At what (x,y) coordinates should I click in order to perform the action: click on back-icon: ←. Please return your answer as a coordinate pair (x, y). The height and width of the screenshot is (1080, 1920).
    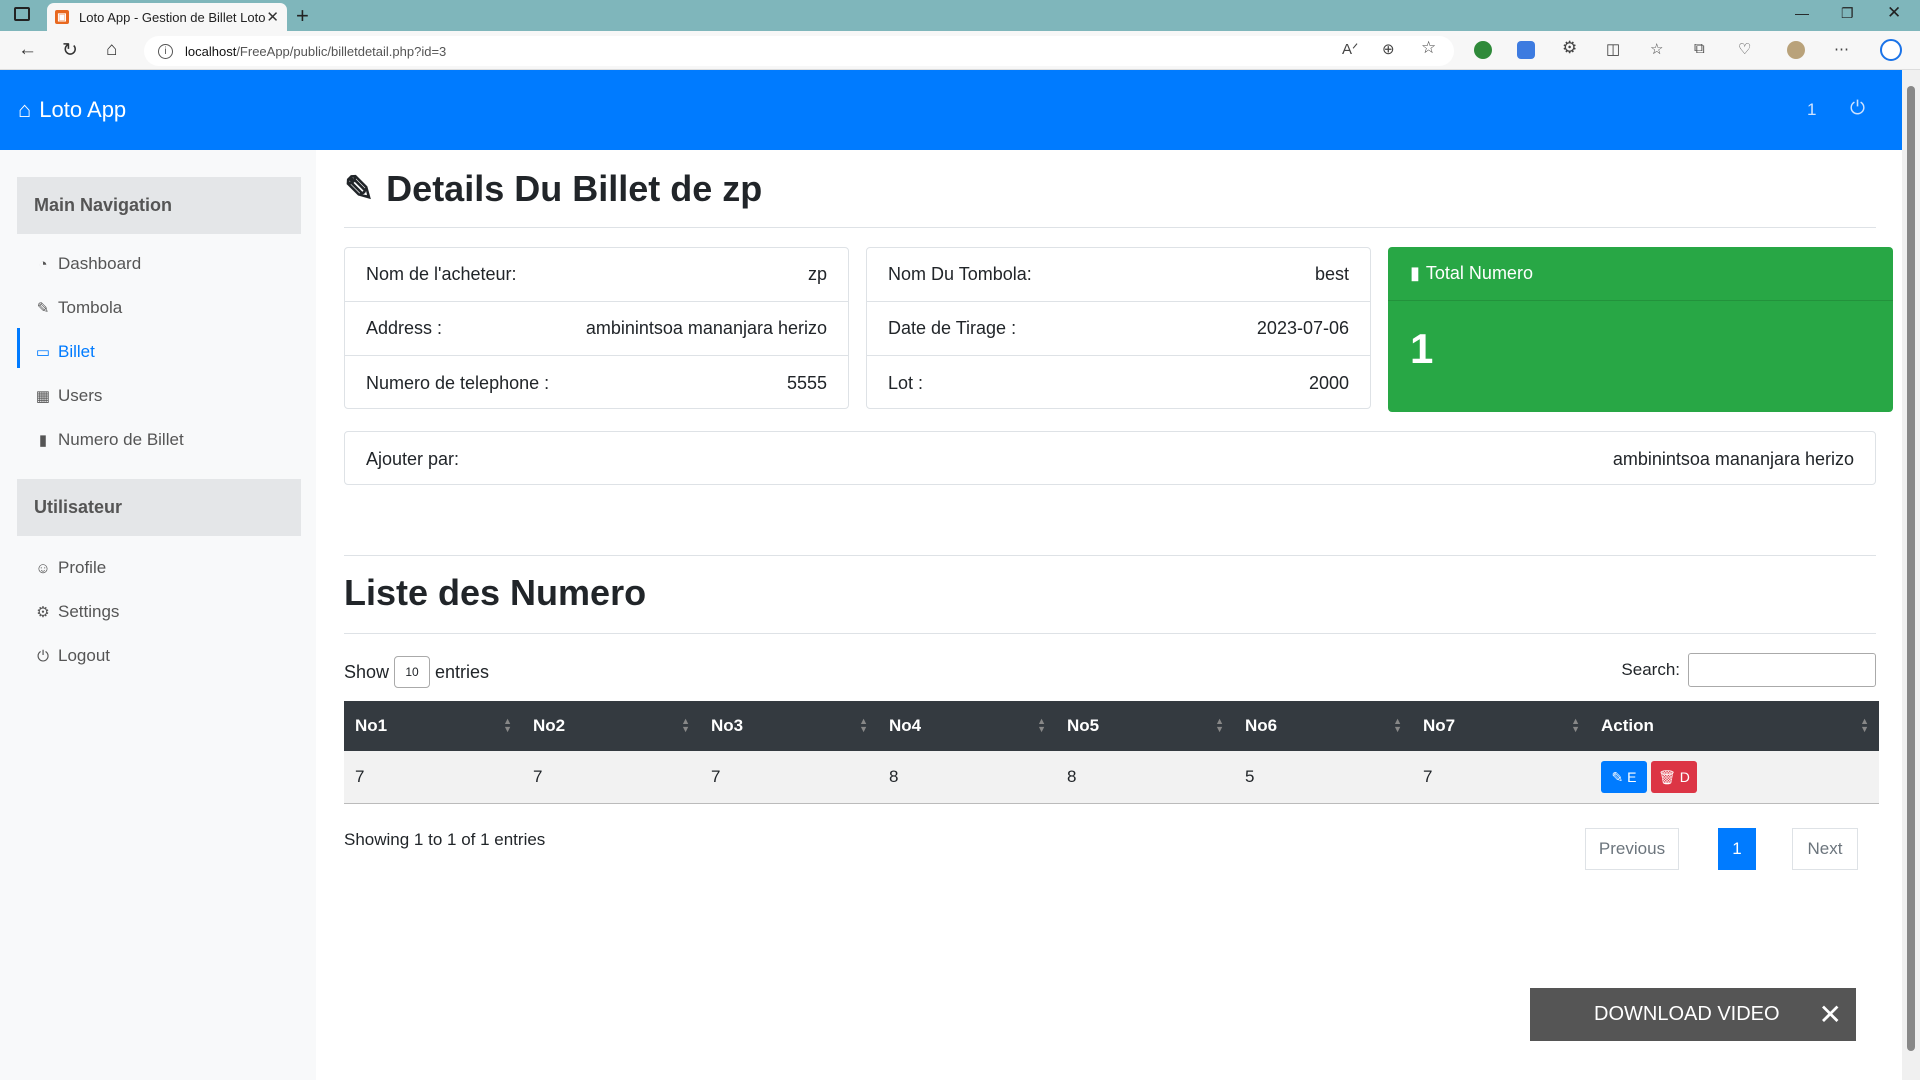
    Looking at the image, I should click on (27, 50).